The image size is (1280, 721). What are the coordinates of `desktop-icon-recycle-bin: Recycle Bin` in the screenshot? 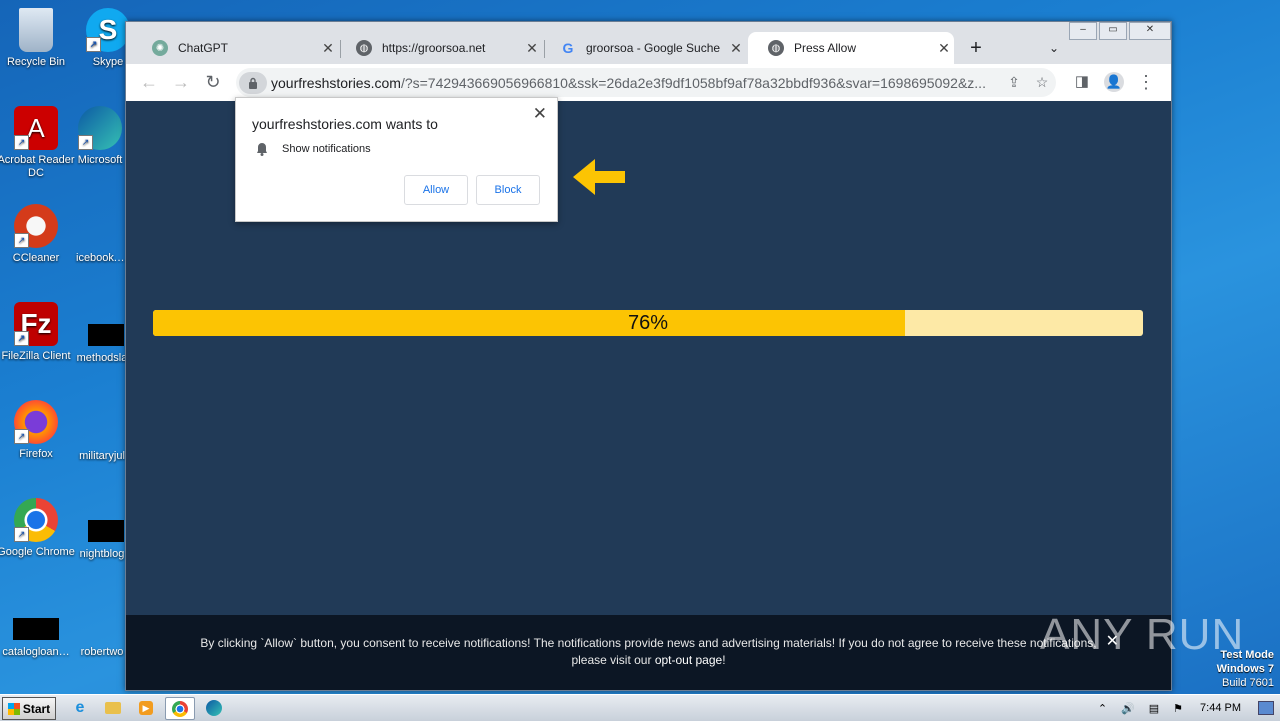 It's located at (38, 38).